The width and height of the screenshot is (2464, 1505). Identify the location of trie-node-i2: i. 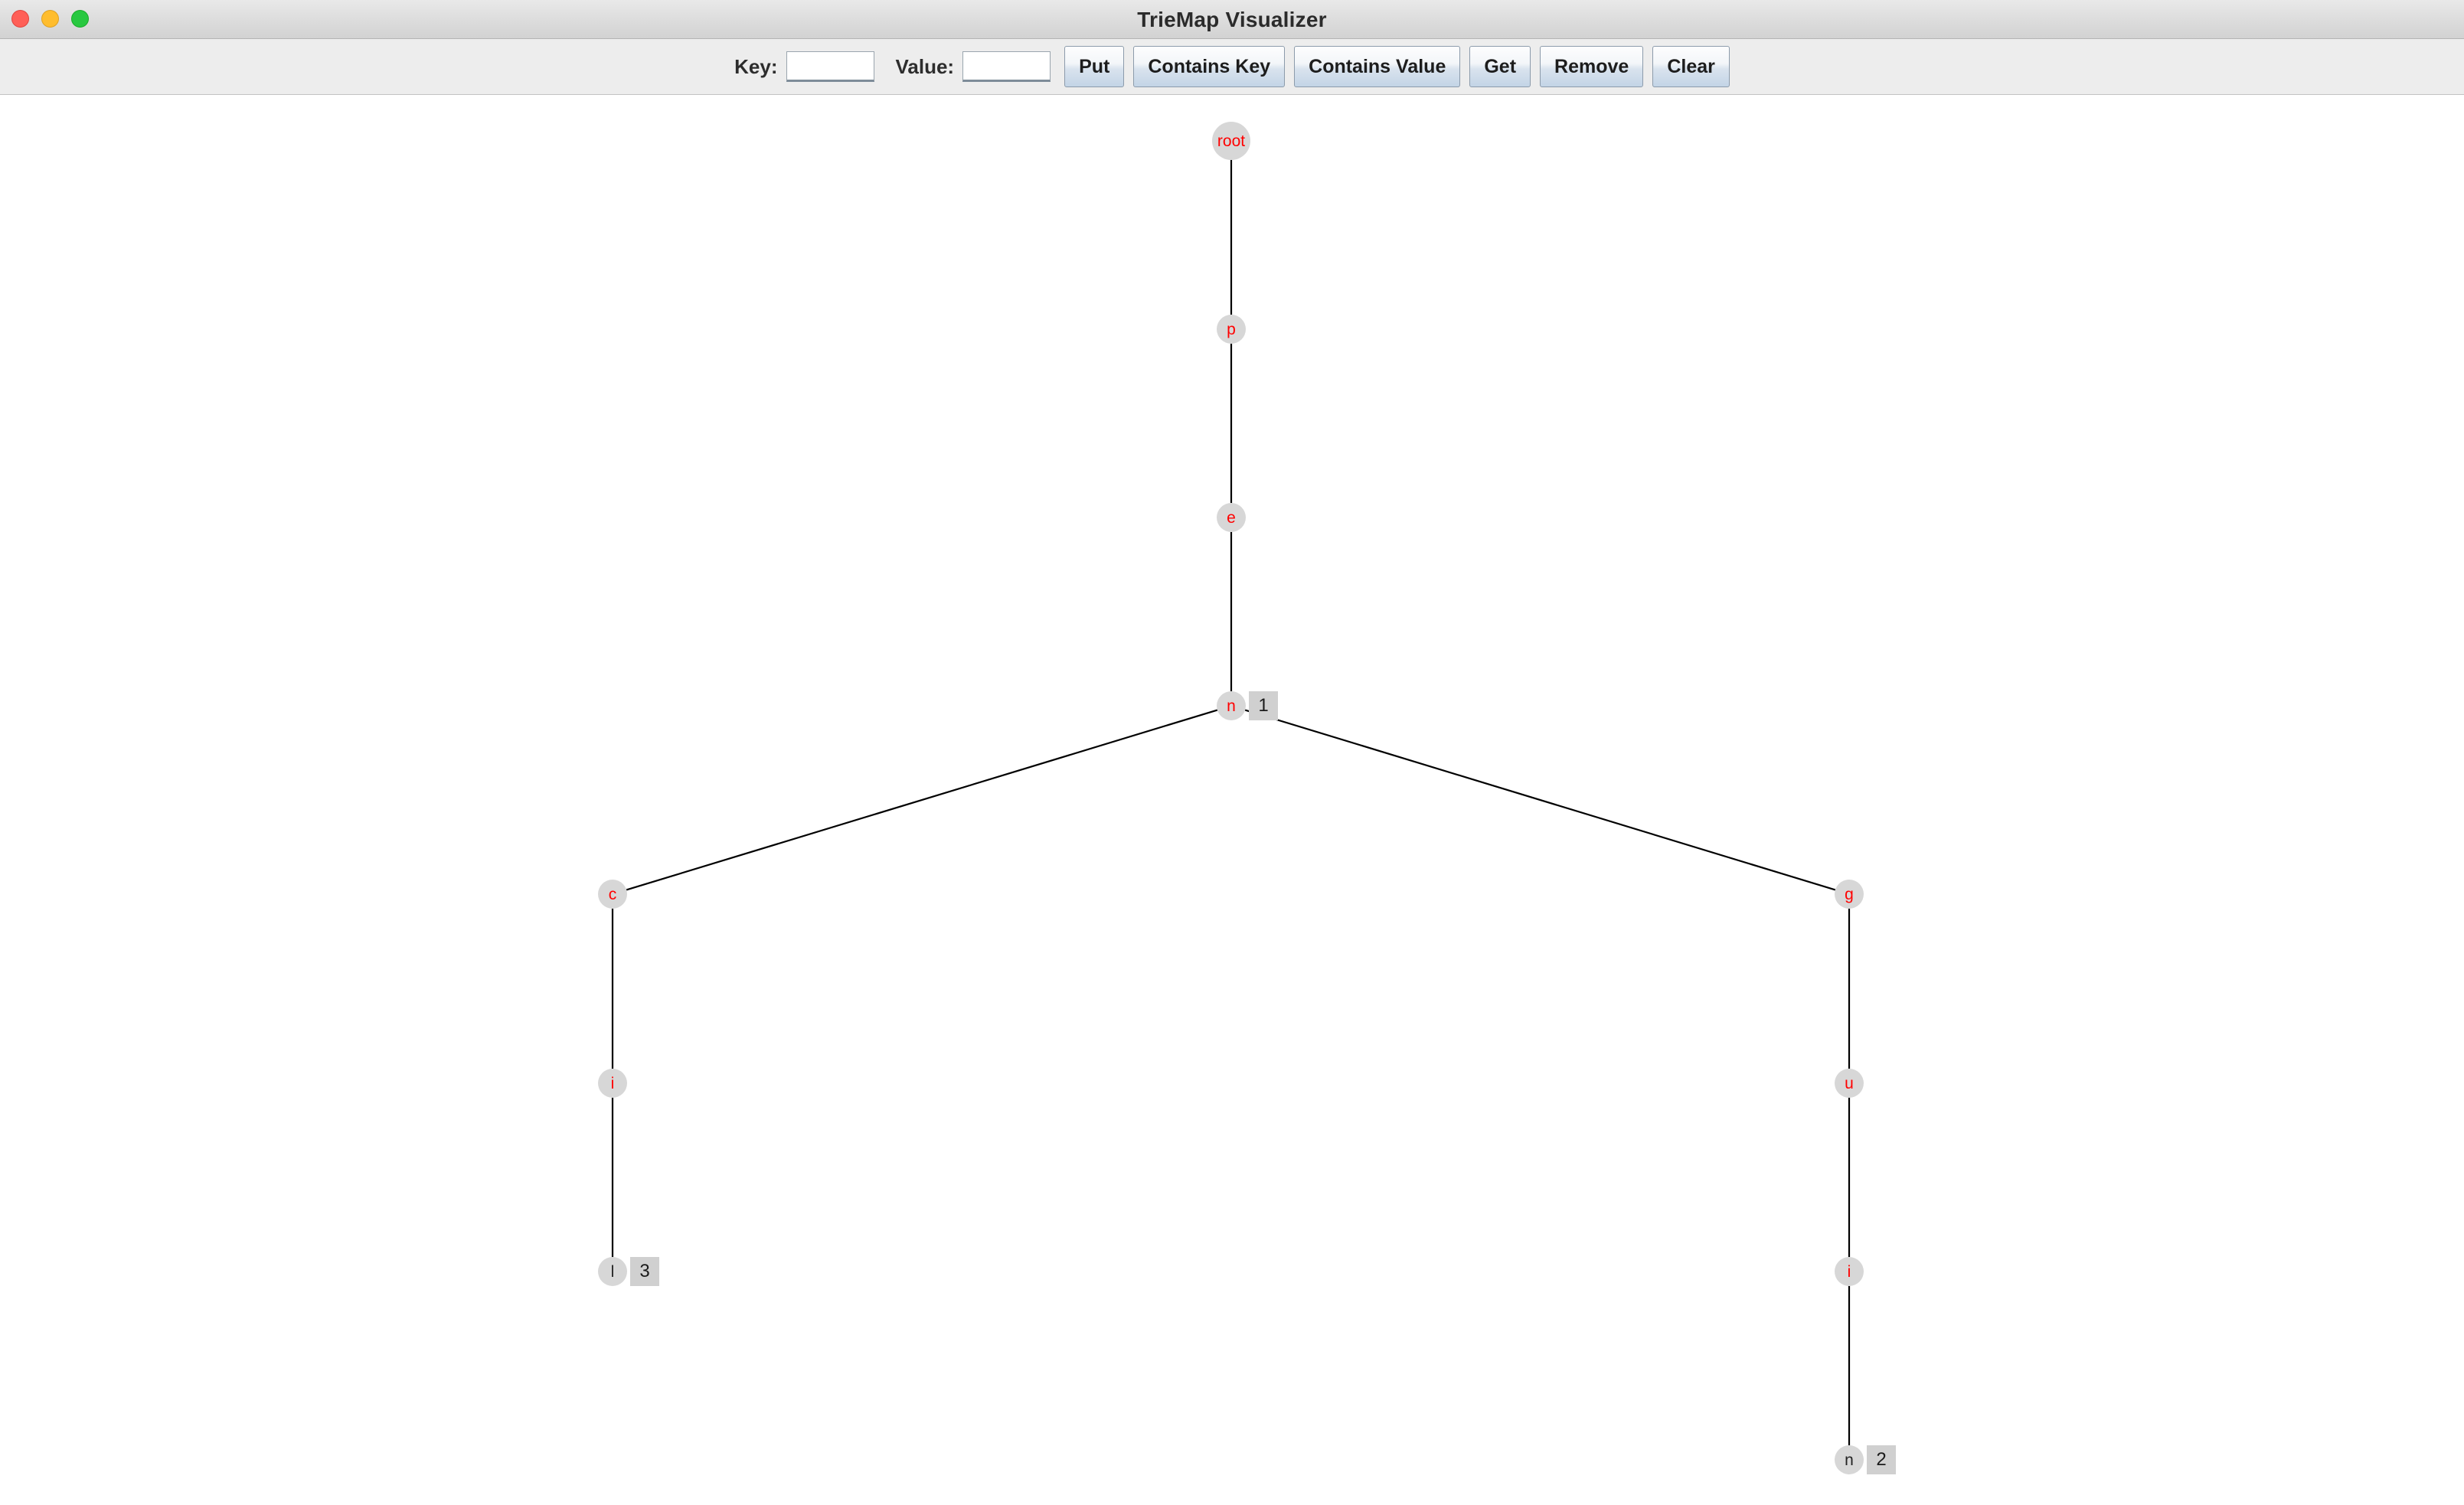
(1849, 1271).